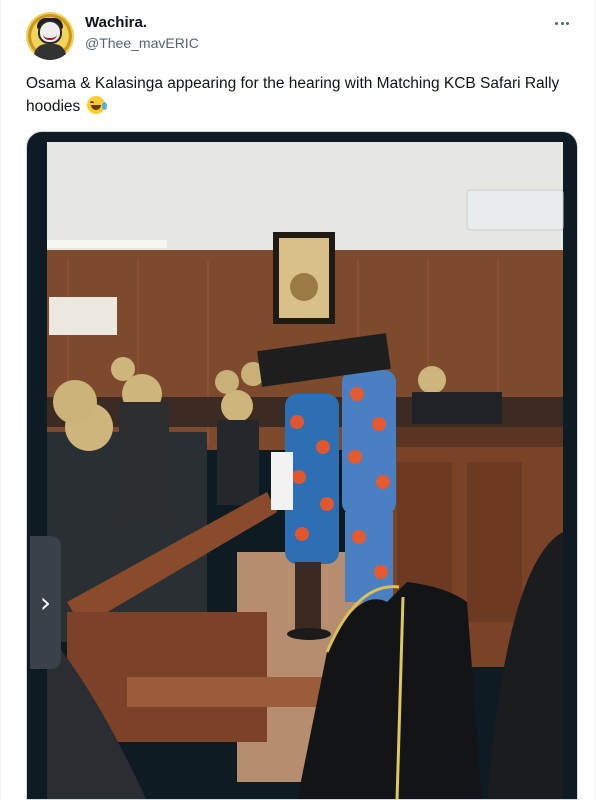  I want to click on author-info: Wachira. @Thee_mavERIC, so click(142, 33).